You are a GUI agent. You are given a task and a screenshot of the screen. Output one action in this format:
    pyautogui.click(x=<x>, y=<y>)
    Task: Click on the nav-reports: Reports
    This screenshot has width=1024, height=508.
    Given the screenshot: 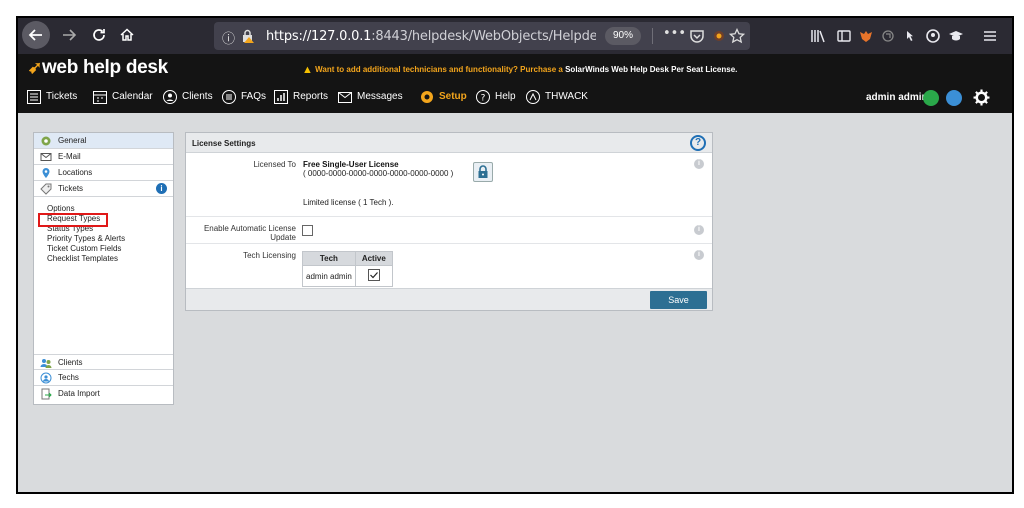 What is the action you would take?
    pyautogui.click(x=310, y=96)
    